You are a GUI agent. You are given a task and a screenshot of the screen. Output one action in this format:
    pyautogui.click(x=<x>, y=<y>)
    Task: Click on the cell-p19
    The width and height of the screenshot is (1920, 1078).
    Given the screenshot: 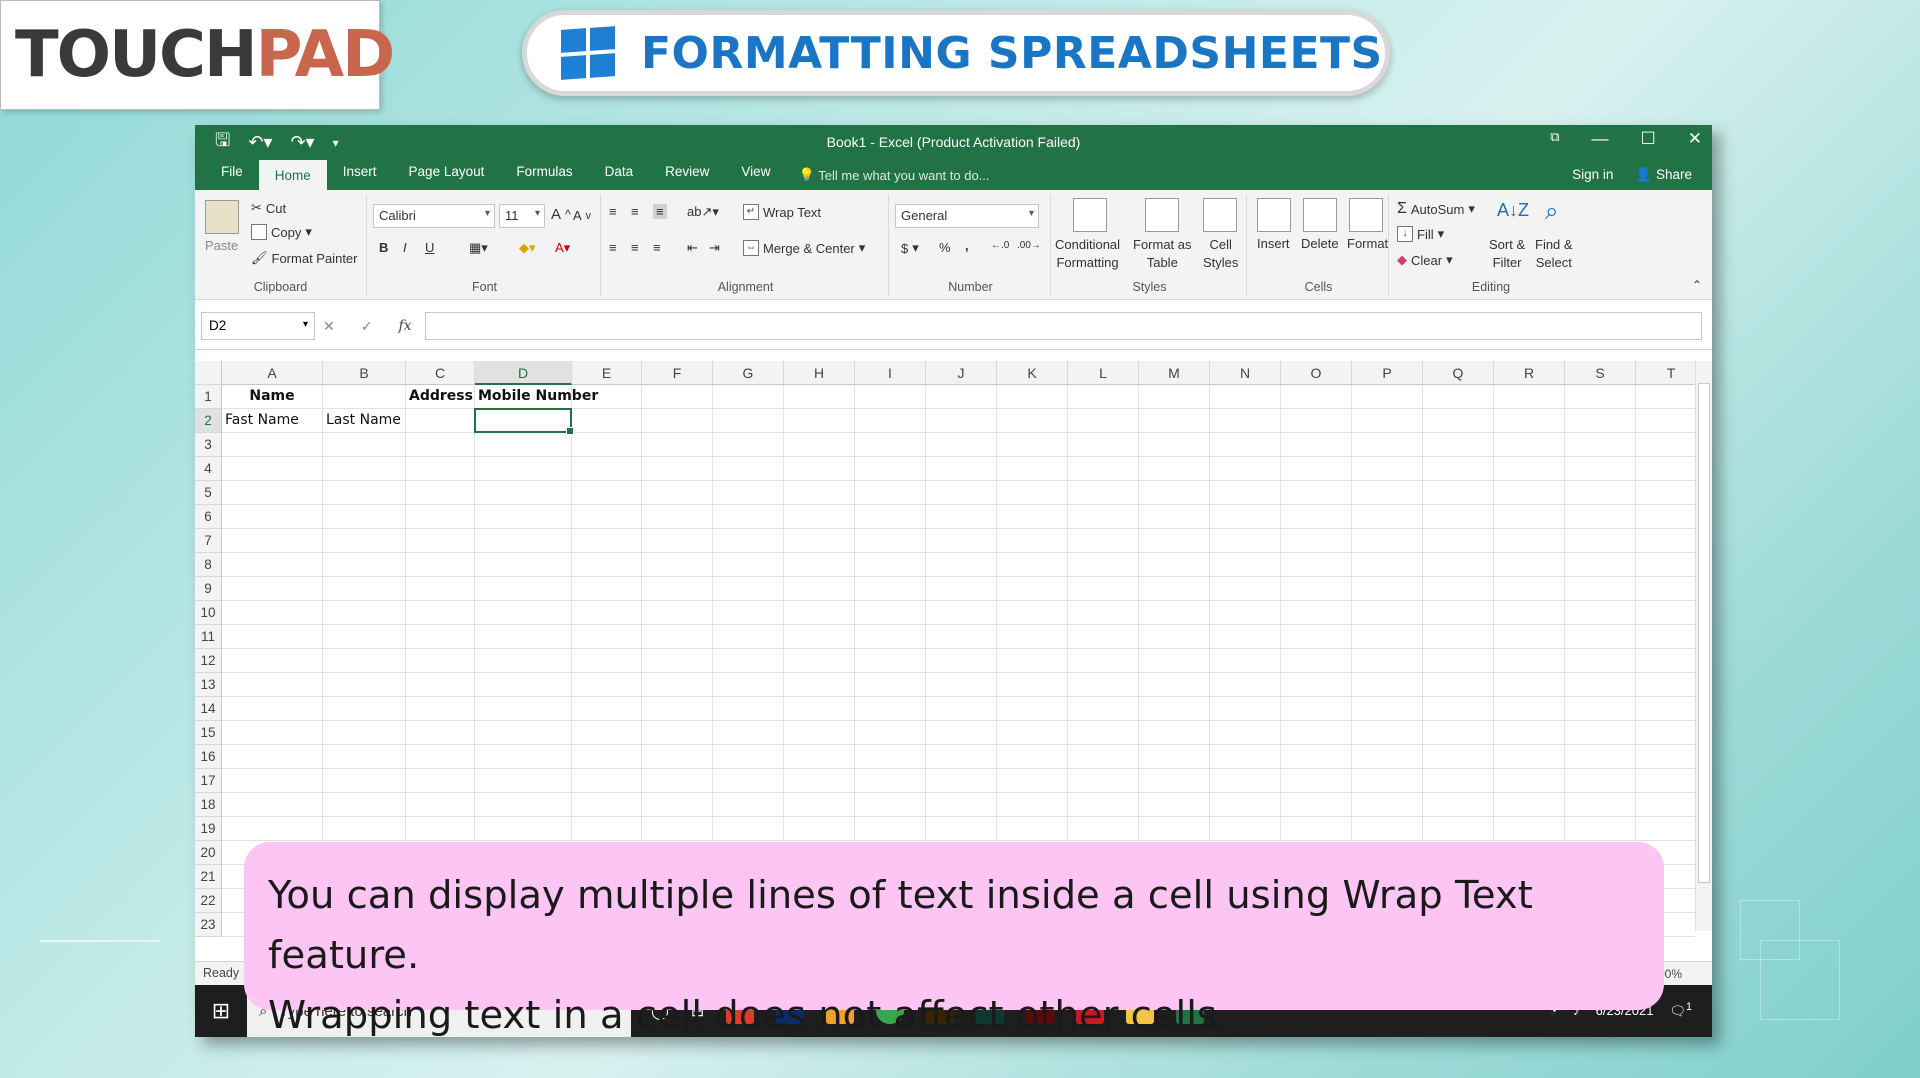 What is the action you would take?
    pyautogui.click(x=1387, y=829)
    